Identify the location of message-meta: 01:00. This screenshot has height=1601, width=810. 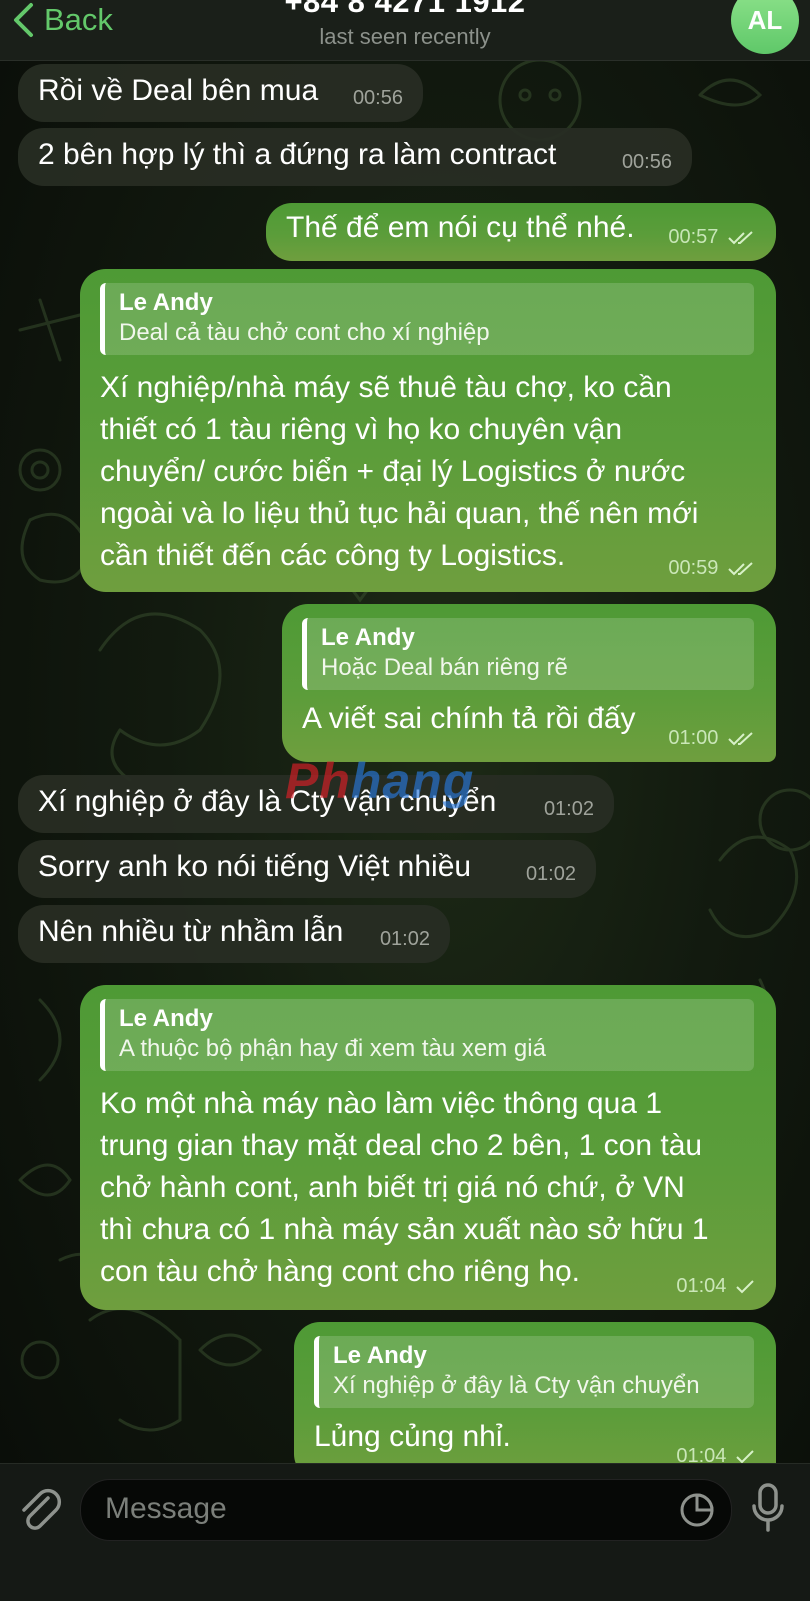
(711, 738).